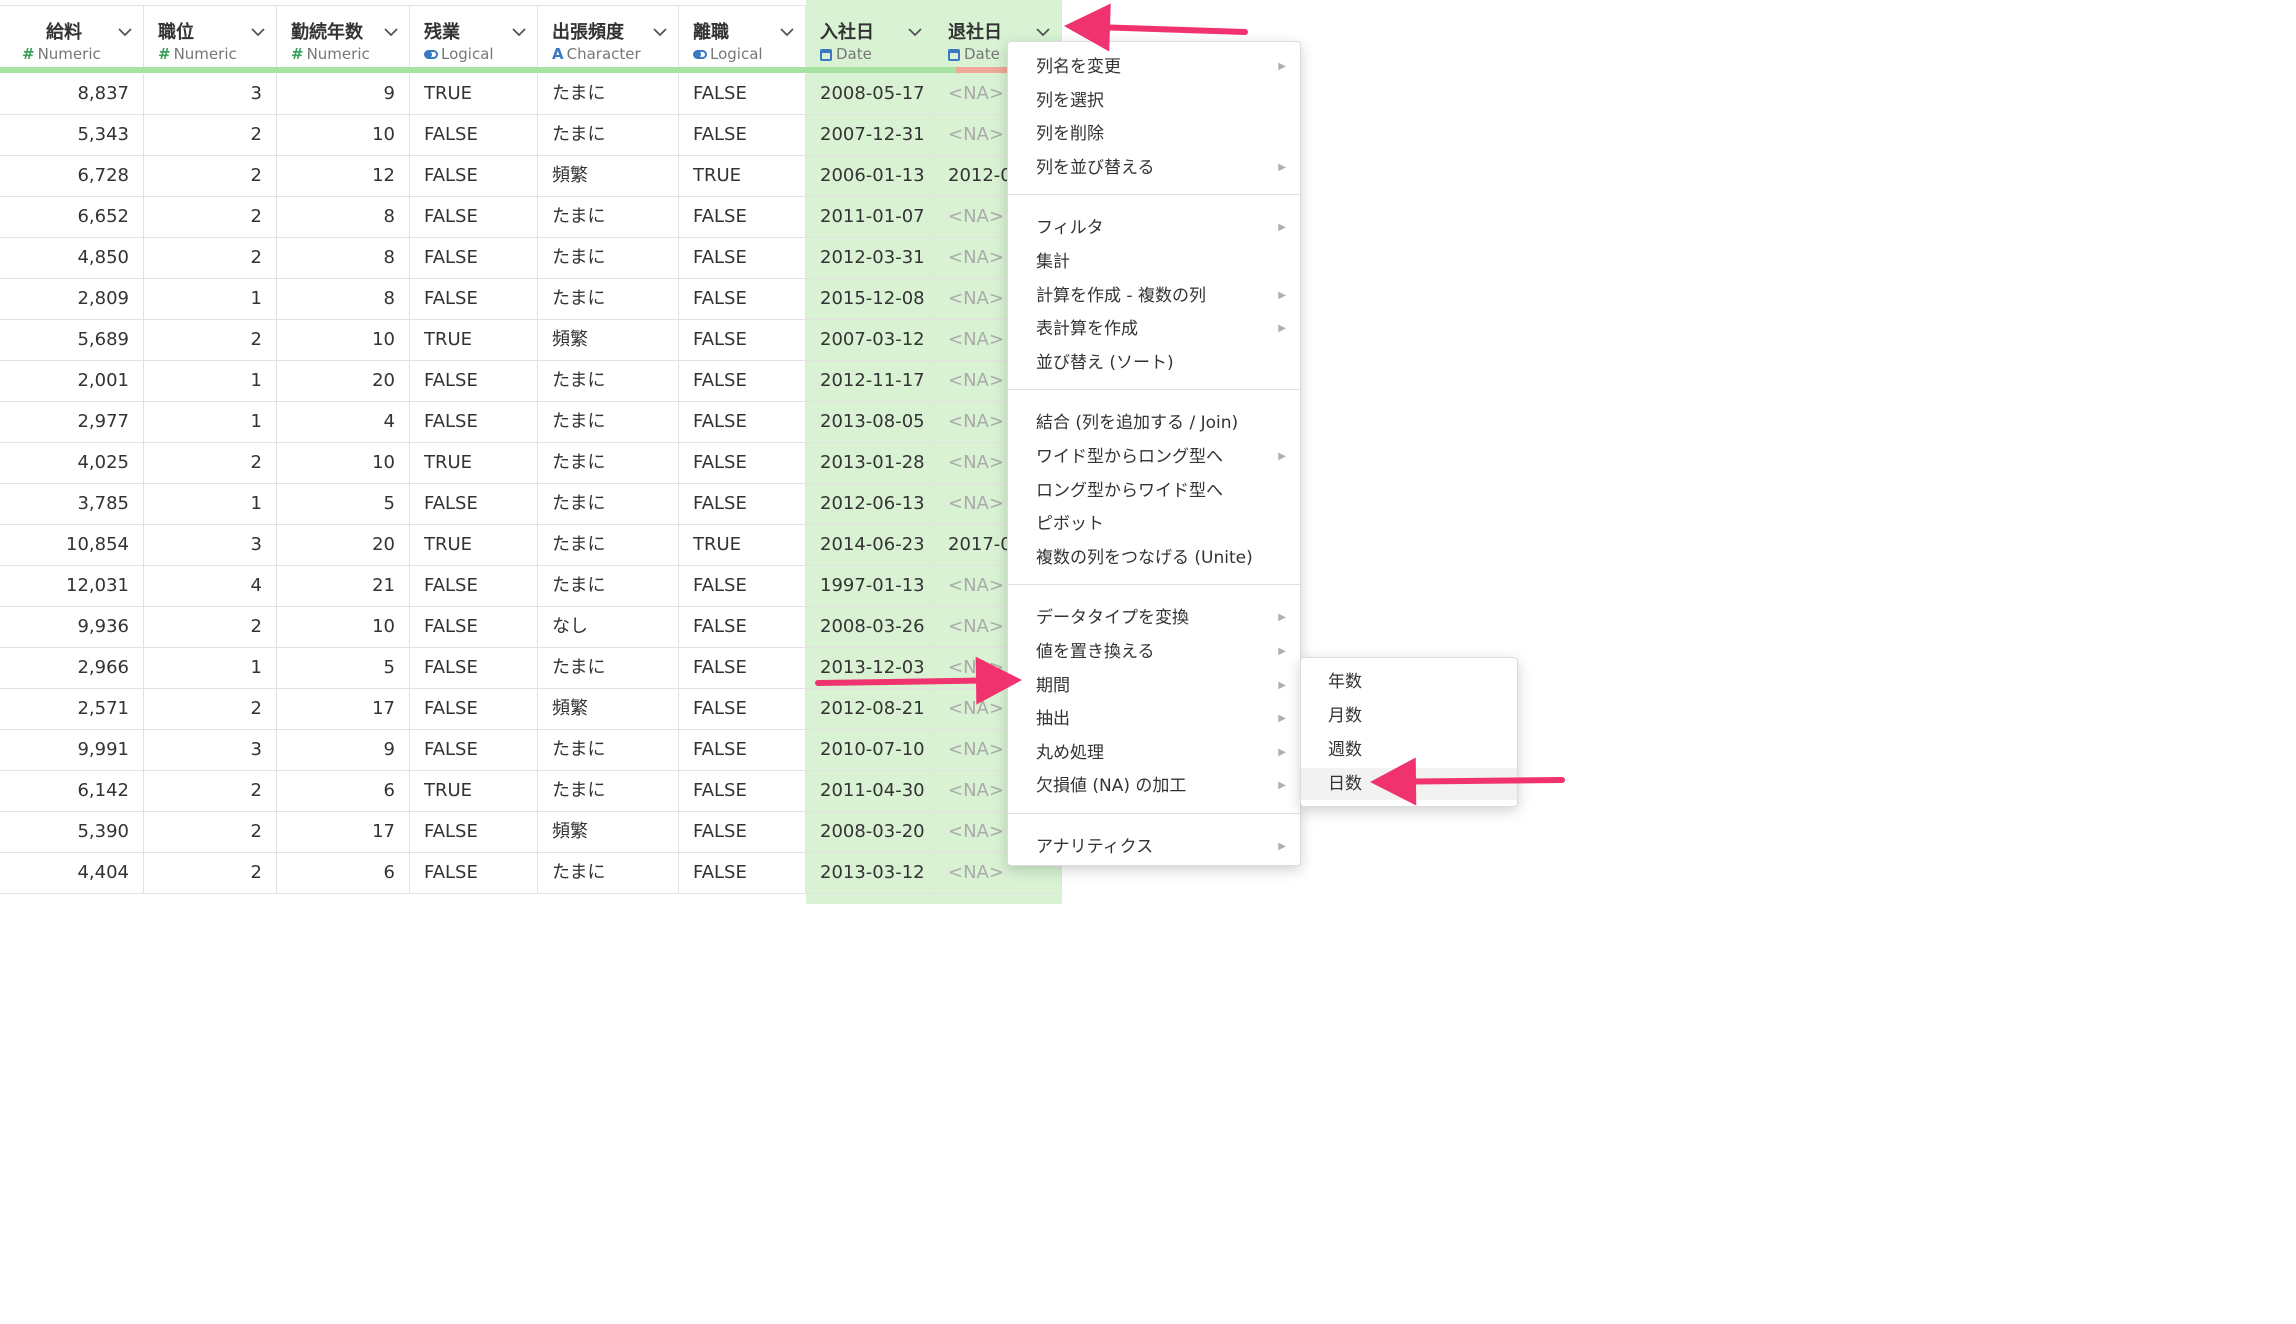  I want to click on table-cell: 12, so click(343, 176).